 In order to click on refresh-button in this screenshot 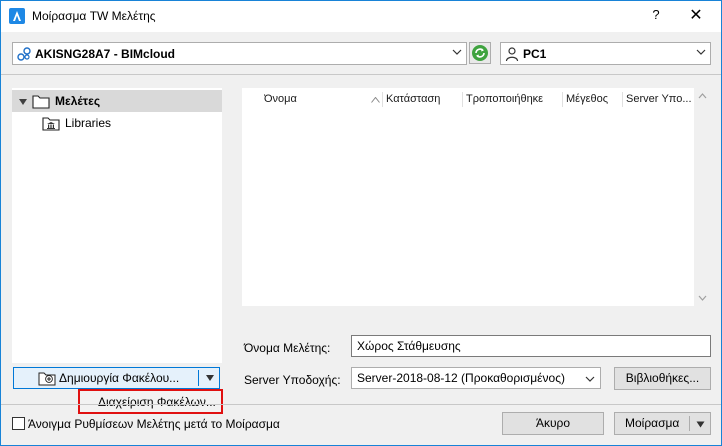, I will do `click(480, 53)`.